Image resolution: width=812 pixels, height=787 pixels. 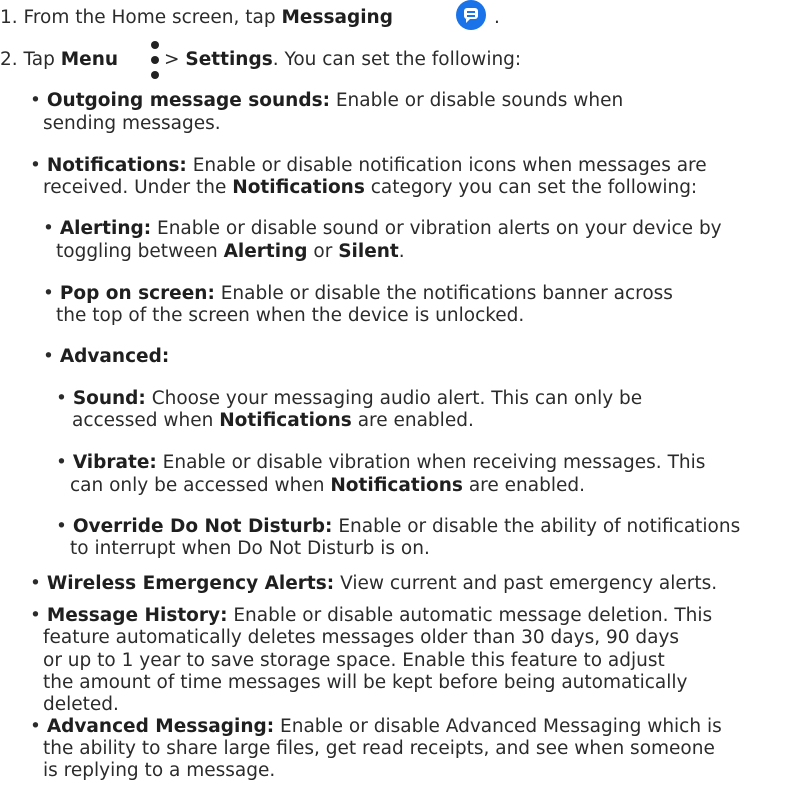 I want to click on item-sound-cont: accessed when Notifications are enabled., so click(x=273, y=420).